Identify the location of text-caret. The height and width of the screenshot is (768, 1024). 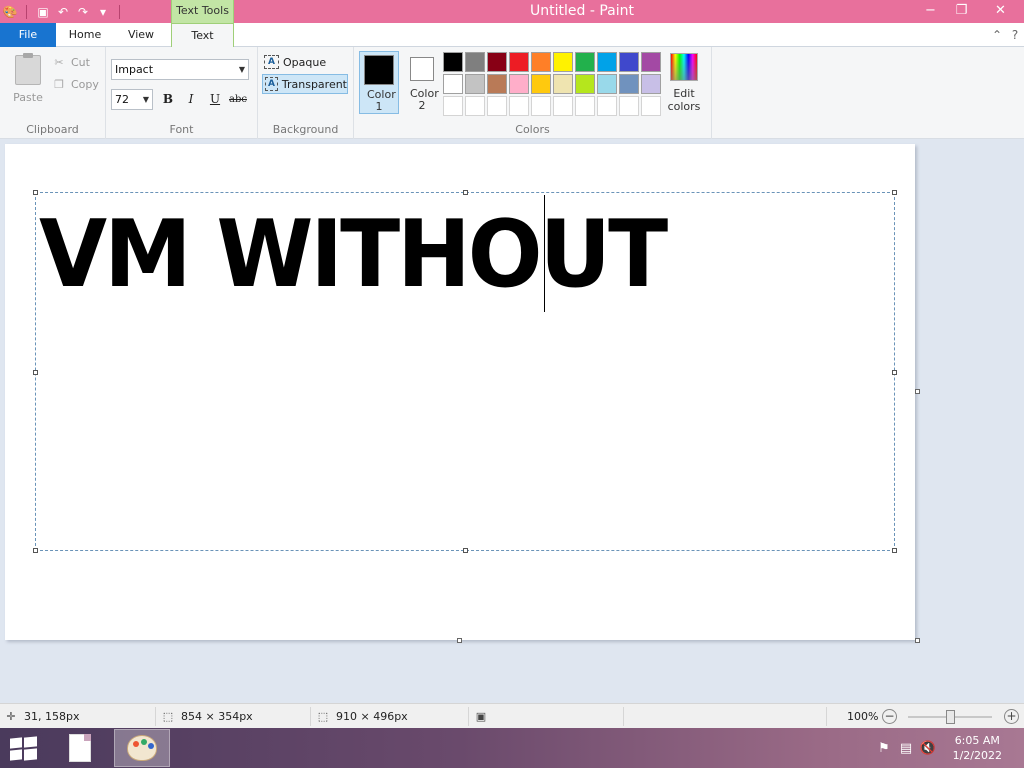
(544, 253).